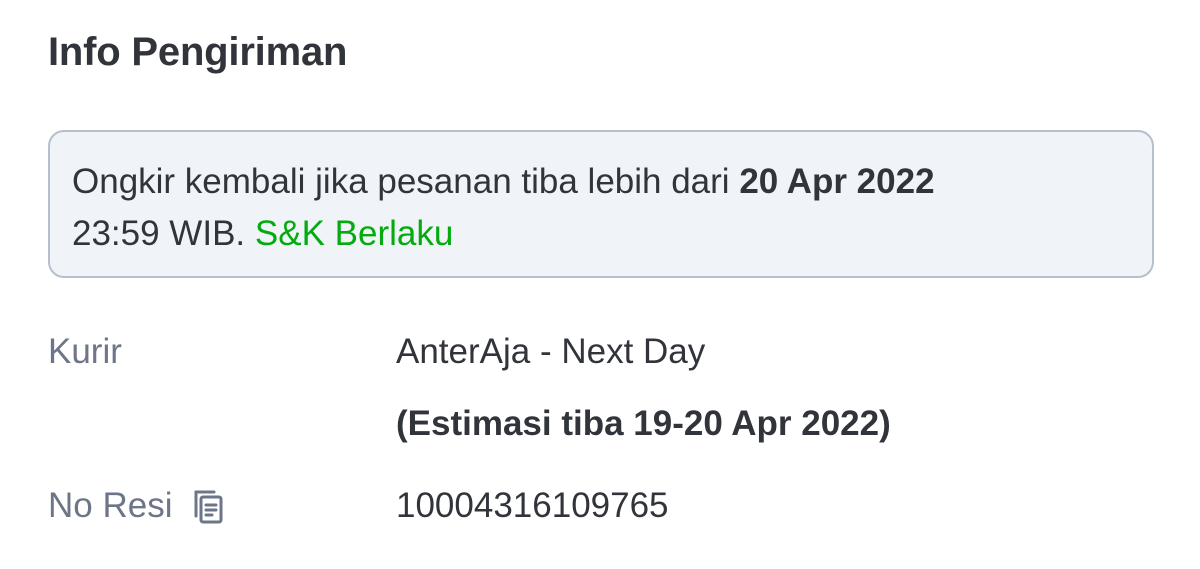 The height and width of the screenshot is (569, 1200). What do you see at coordinates (85, 351) in the screenshot?
I see `courier-label: Kurir` at bounding box center [85, 351].